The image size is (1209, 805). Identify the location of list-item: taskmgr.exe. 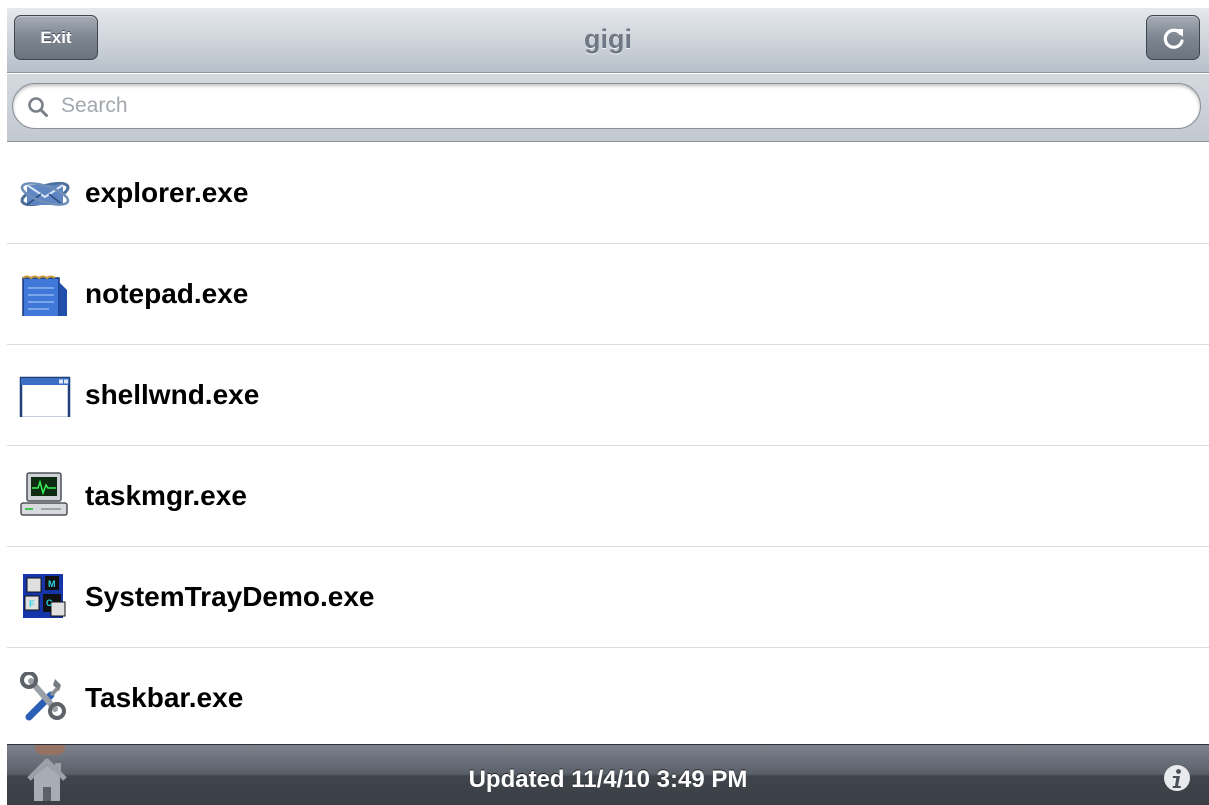
(608, 496).